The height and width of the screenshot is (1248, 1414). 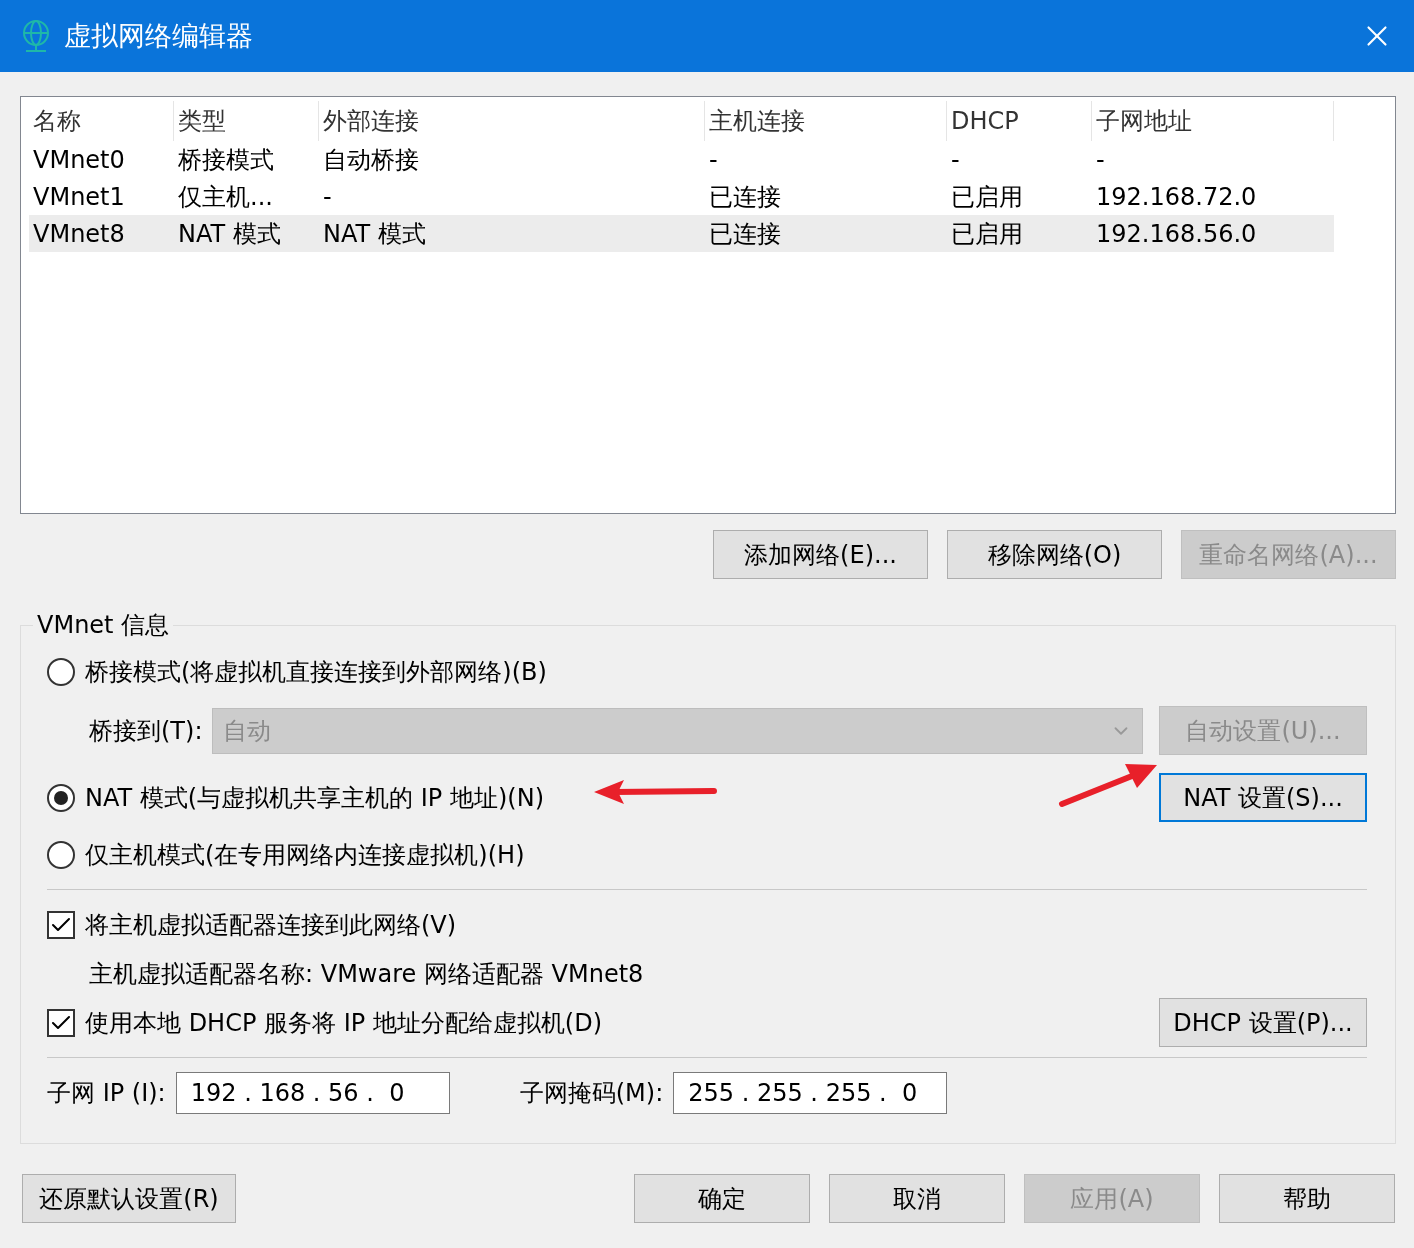 What do you see at coordinates (512, 121) in the screenshot?
I see `column-header: 外部连接` at bounding box center [512, 121].